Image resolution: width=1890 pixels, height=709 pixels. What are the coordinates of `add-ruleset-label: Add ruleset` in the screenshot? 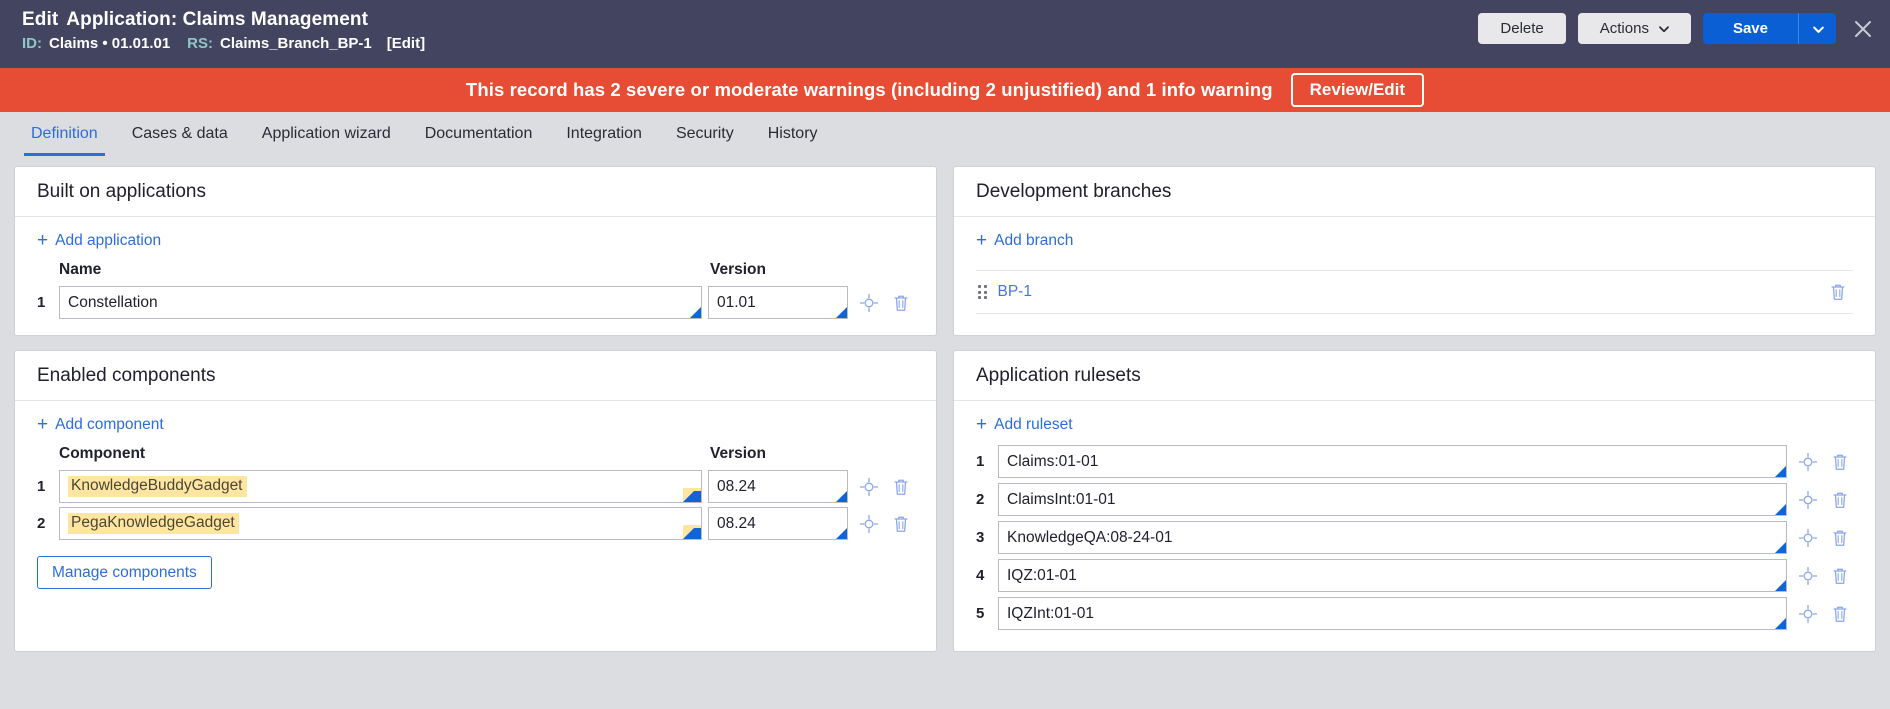 It's located at (1033, 424).